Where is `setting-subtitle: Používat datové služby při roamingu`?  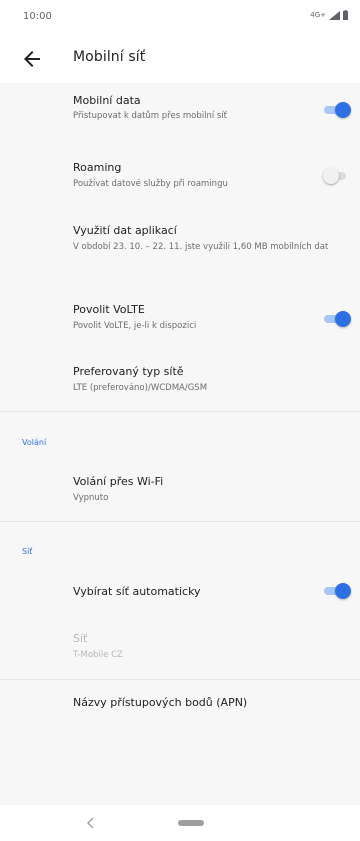
setting-subtitle: Používat datové služby při roamingu is located at coordinates (150, 184).